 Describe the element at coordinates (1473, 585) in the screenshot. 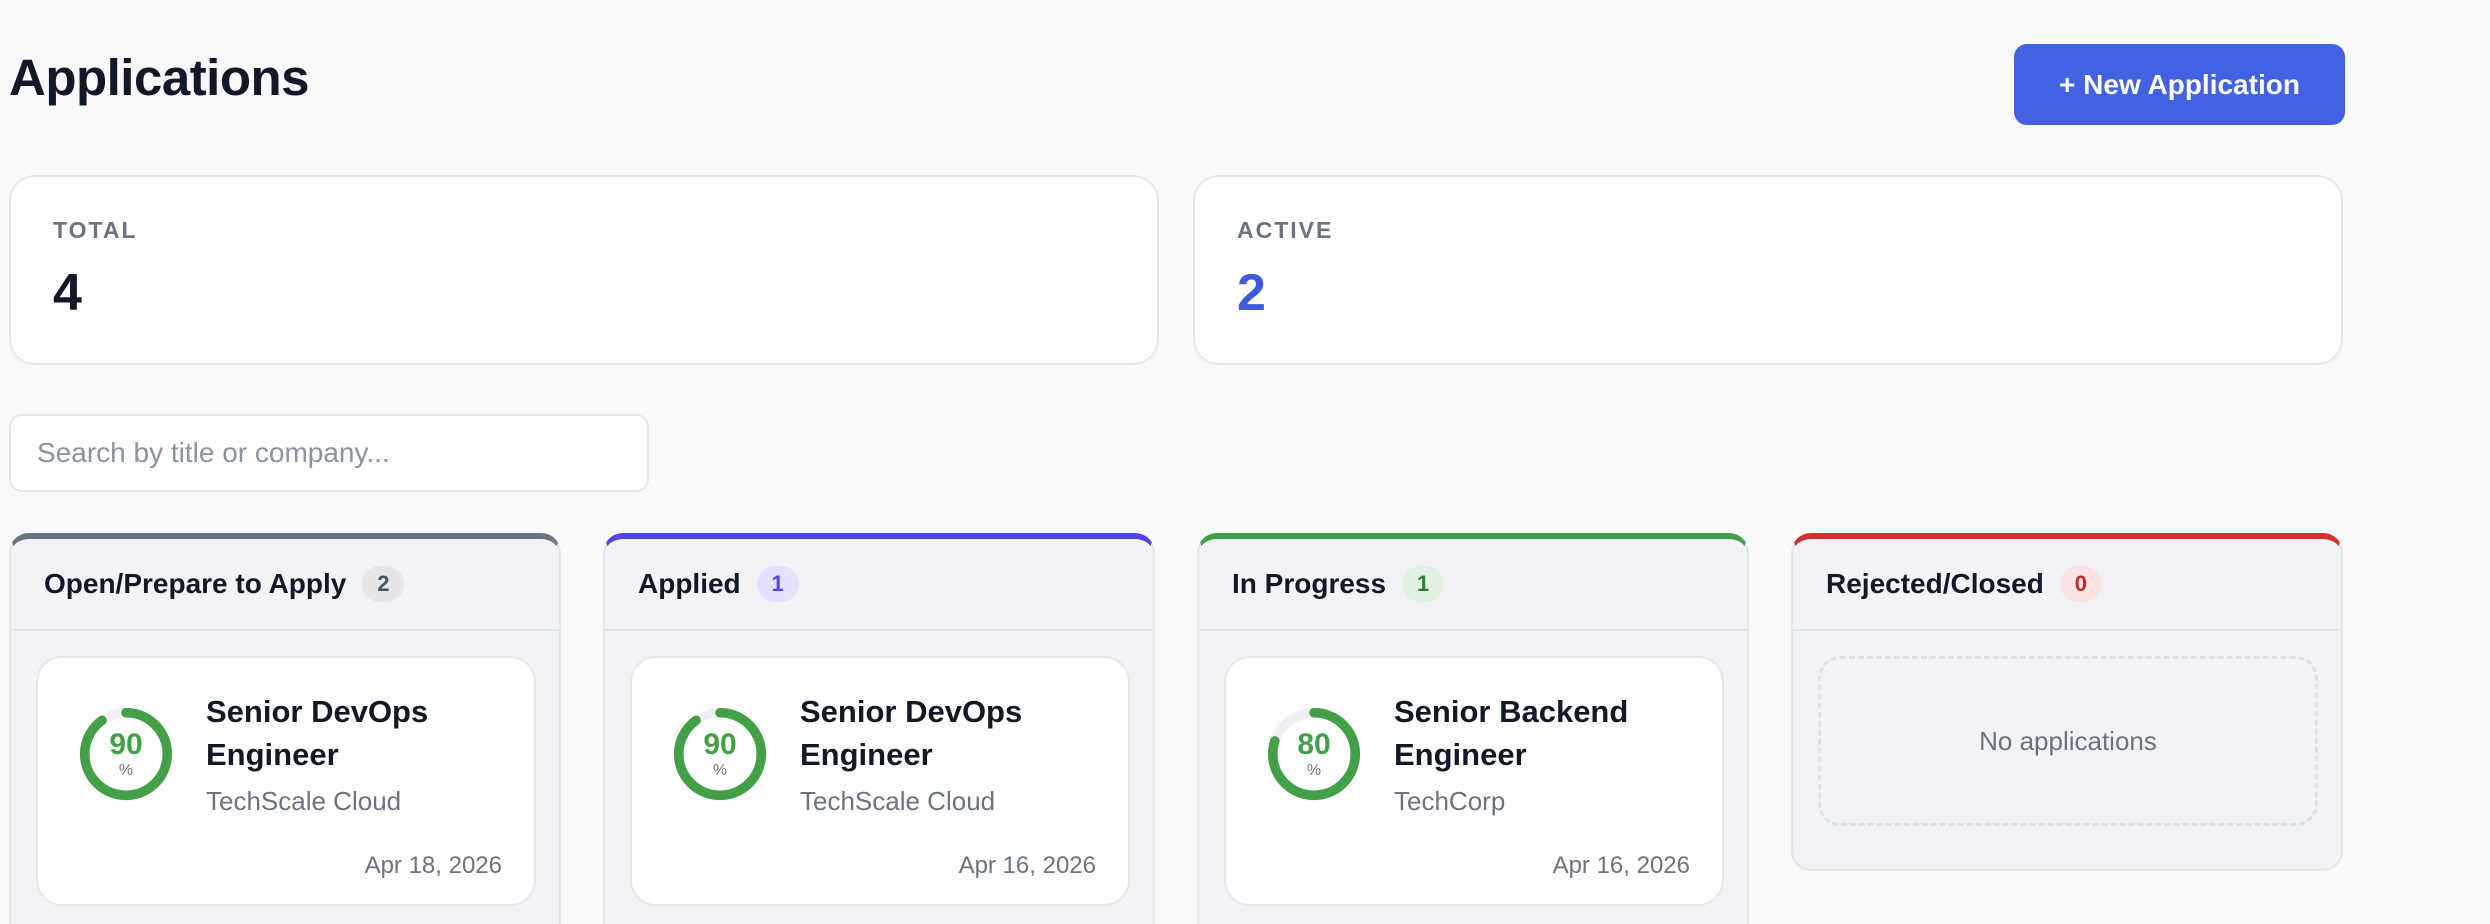

I see `column-header: In Progress 1` at that location.